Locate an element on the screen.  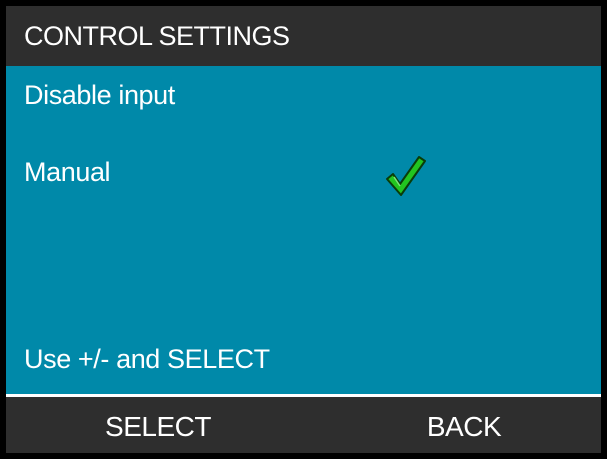
check-icon is located at coordinates (406, 176).